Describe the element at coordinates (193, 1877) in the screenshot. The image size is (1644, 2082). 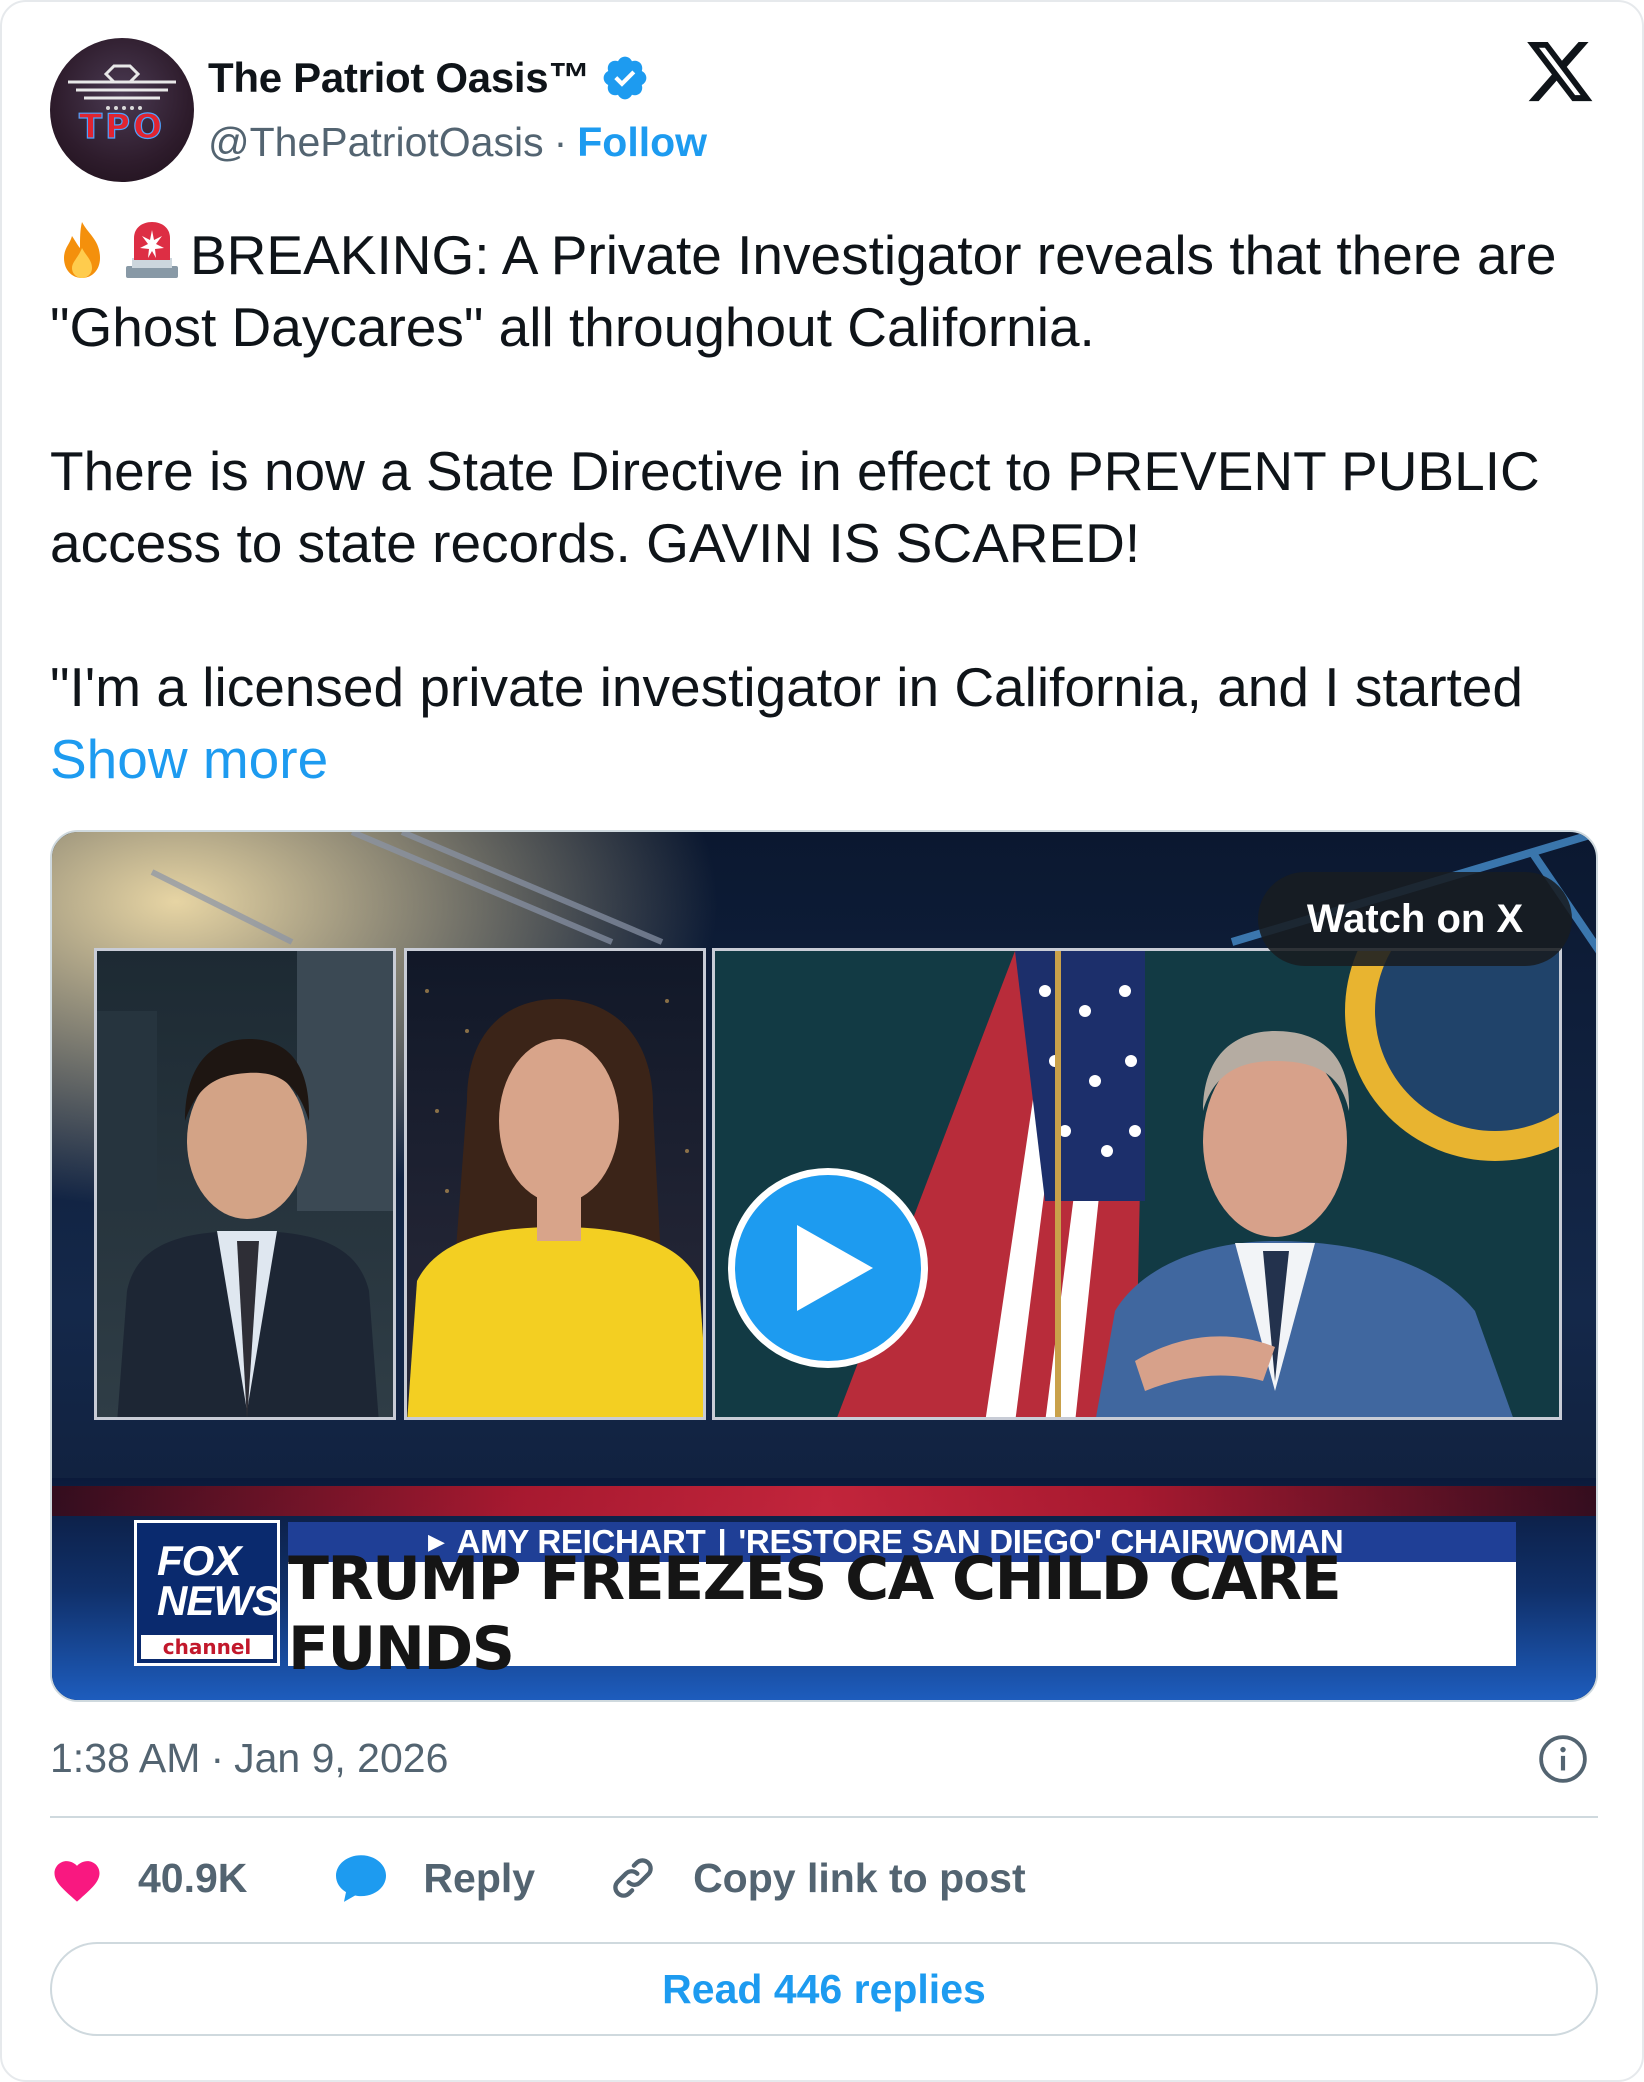
I see `like-count: 40.9K` at that location.